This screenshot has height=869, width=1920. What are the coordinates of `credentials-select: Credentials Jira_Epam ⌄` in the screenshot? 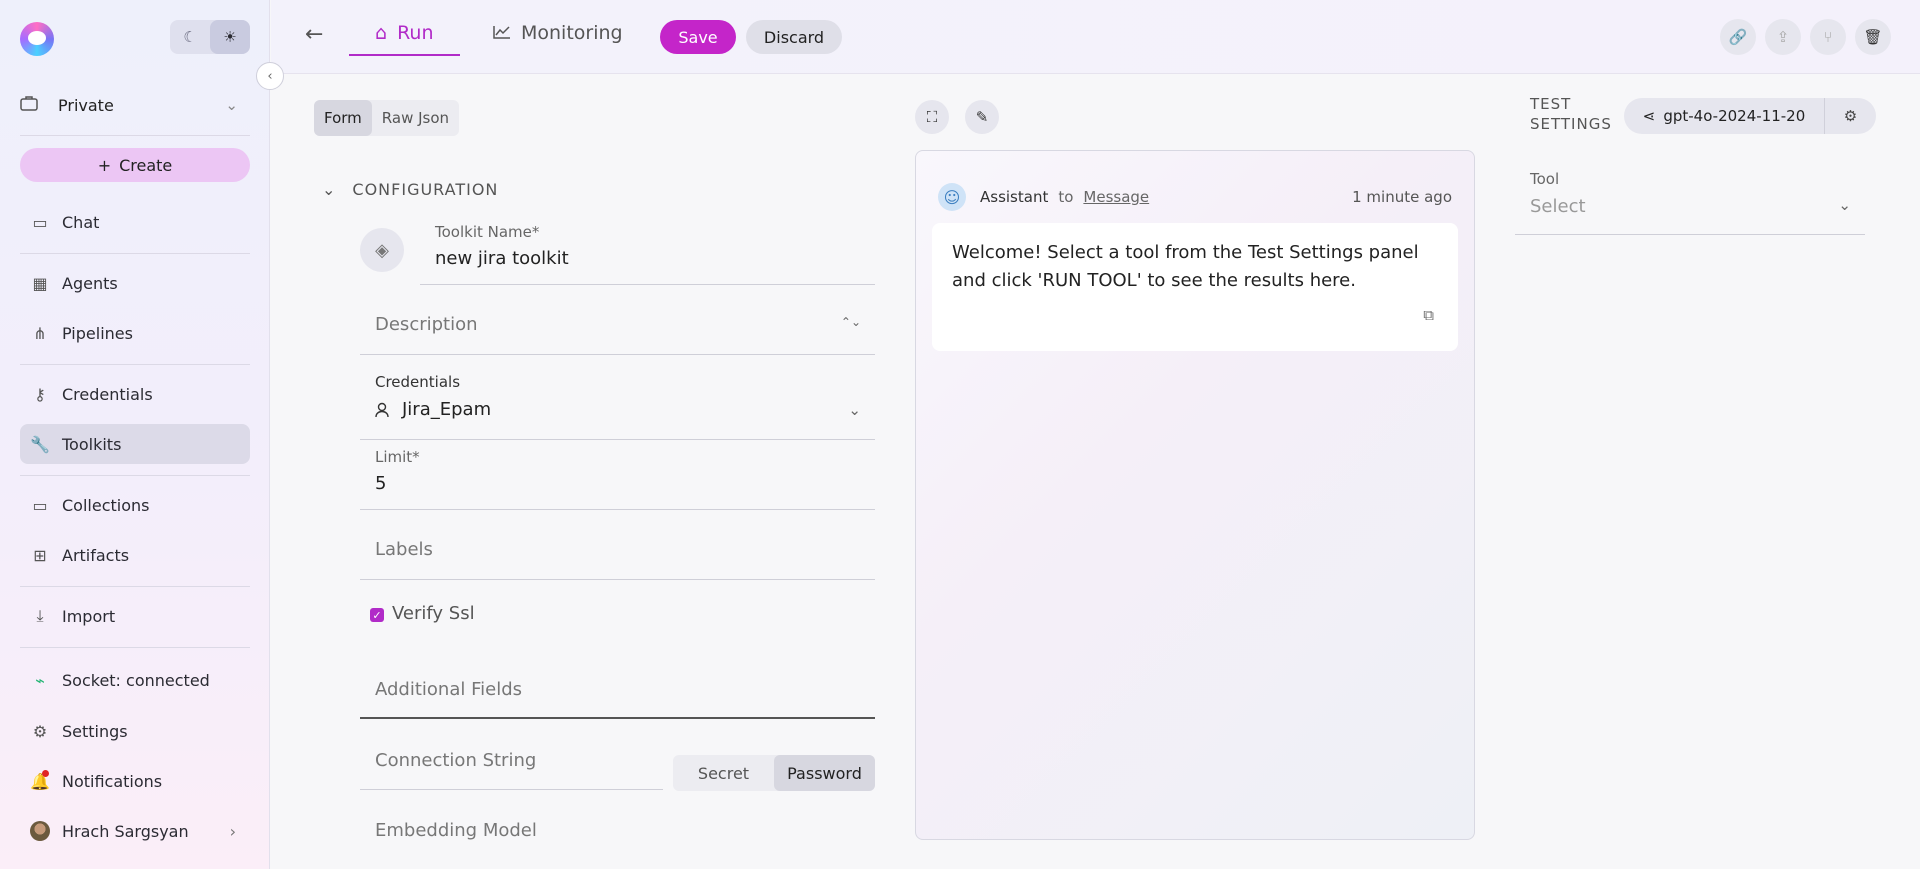 It's located at (617, 402).